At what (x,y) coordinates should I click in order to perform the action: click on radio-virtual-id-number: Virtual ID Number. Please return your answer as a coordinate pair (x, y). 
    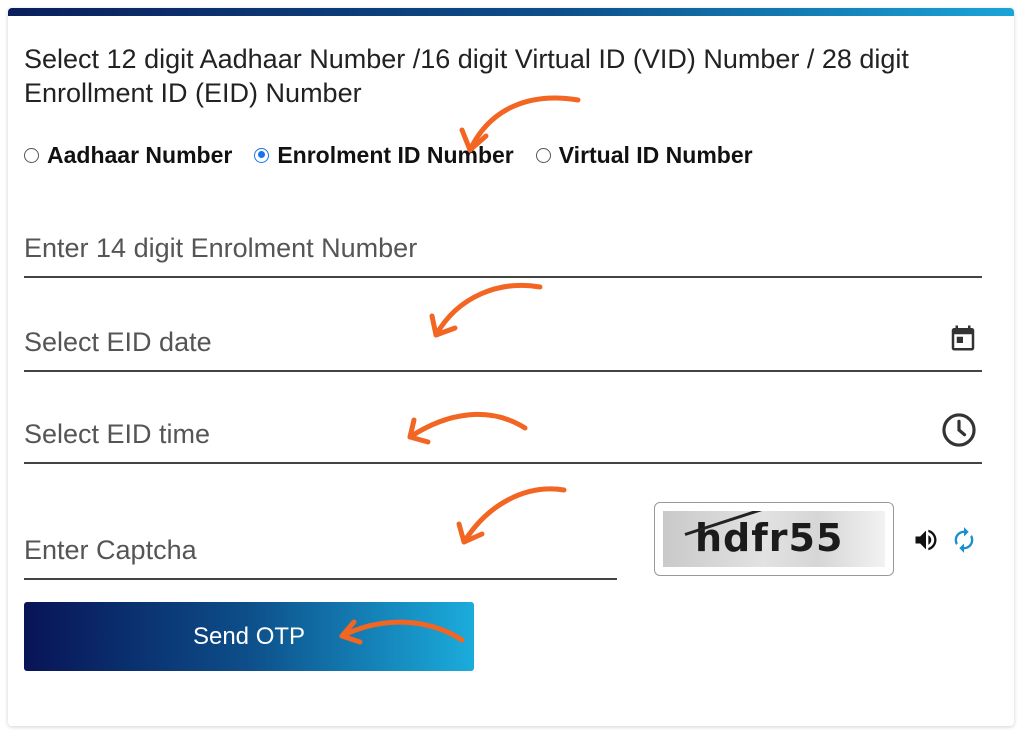
    Looking at the image, I should click on (644, 155).